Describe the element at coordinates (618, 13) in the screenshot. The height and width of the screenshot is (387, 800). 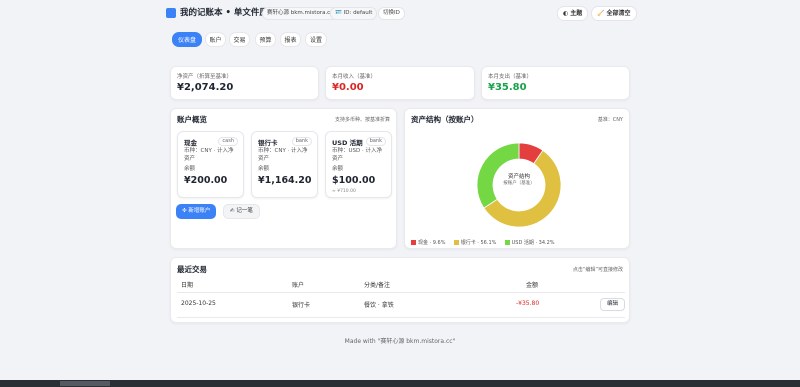
I see `clear-all-button-label: 全部清空` at that location.